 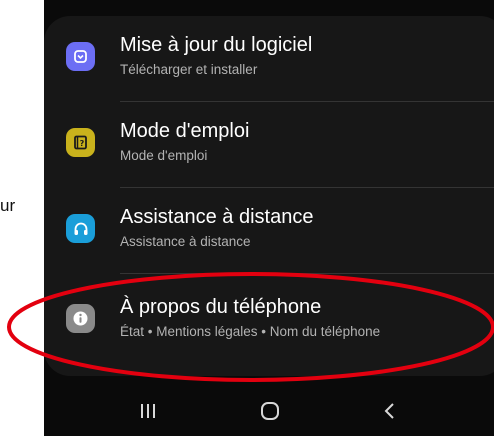 I want to click on home-button, so click(x=270, y=411).